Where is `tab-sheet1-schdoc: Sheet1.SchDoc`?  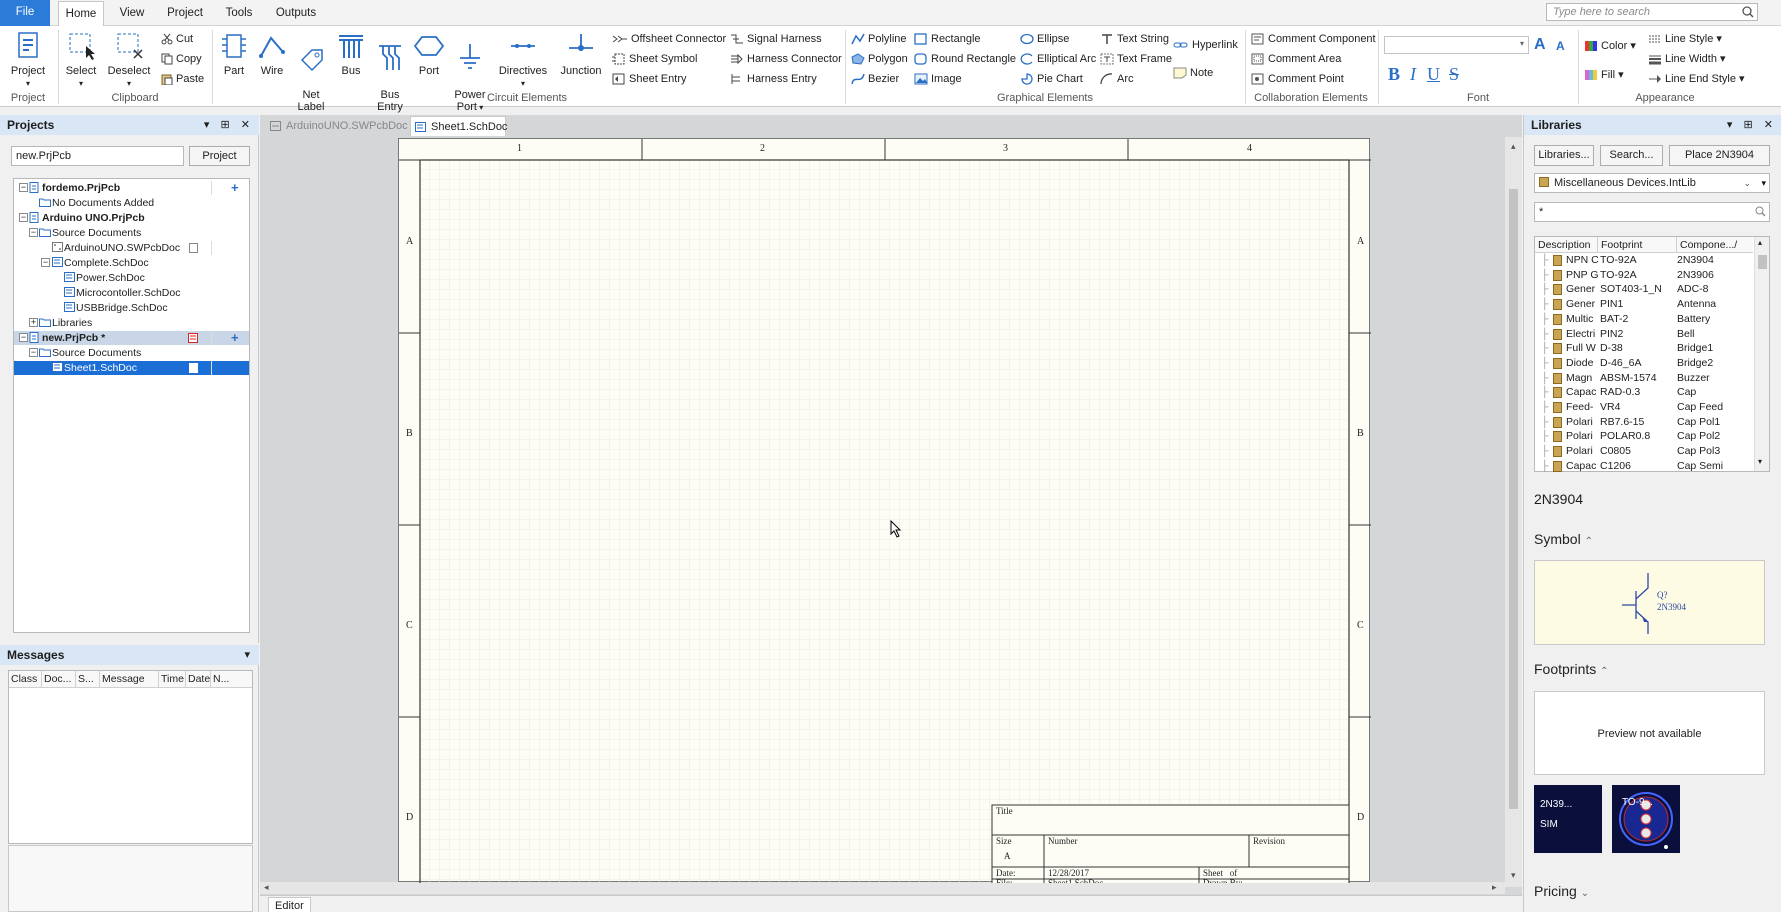
tab-sheet1-schdoc: Sheet1.SchDoc is located at coordinates (458, 126).